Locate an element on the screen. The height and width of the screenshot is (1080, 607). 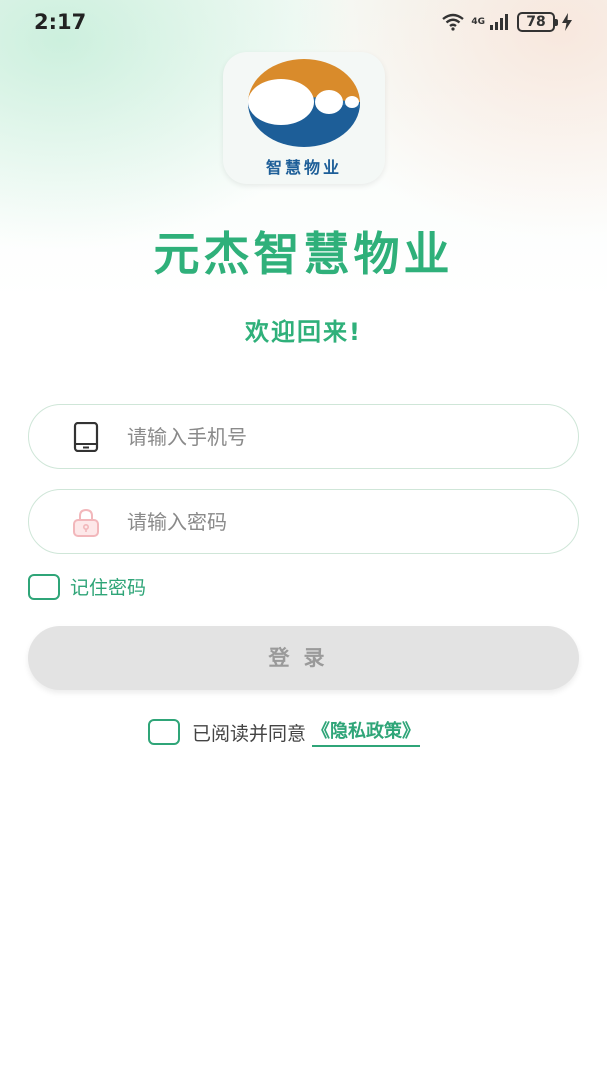
phone-input is located at coordinates (342, 436).